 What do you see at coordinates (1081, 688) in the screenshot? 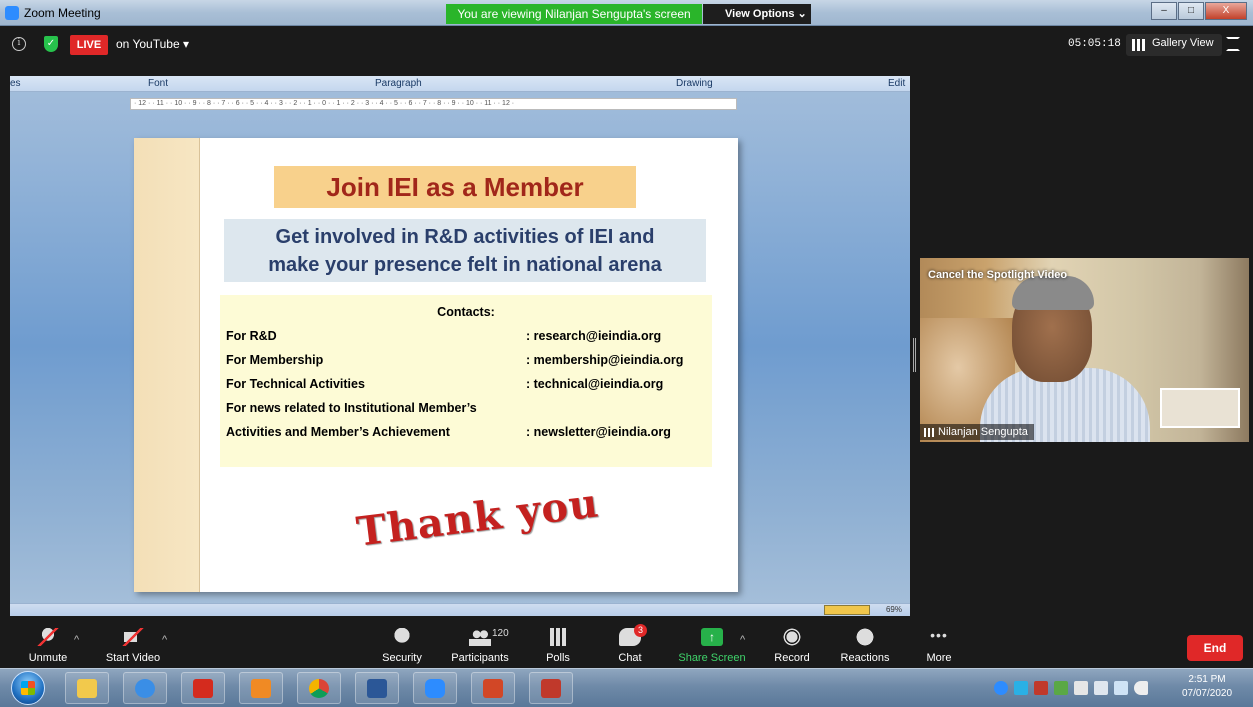
I see `flag-tray-icon` at bounding box center [1081, 688].